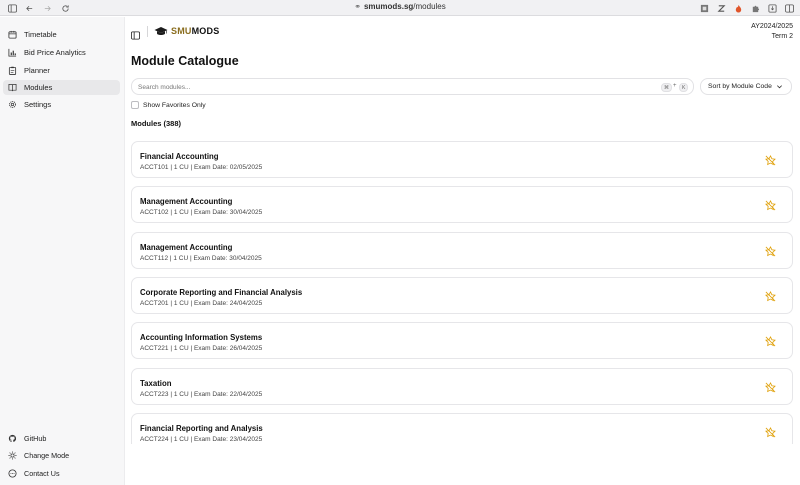  What do you see at coordinates (61, 70) in the screenshot?
I see `sidebar-item-planner: Planner` at bounding box center [61, 70].